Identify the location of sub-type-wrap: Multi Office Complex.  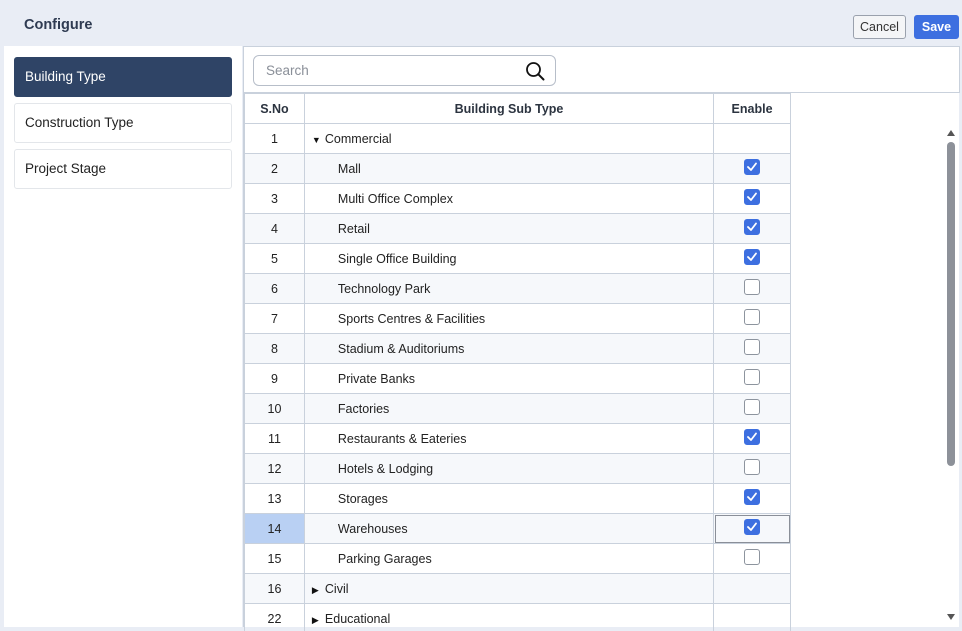
(379, 199).